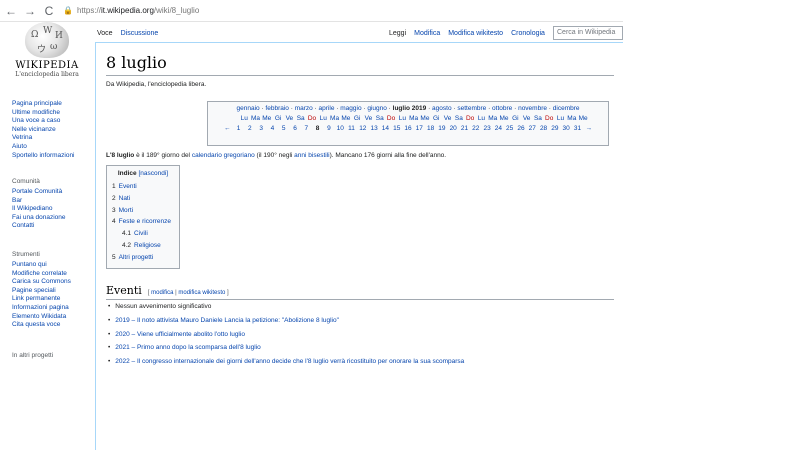 The width and height of the screenshot is (800, 450). Describe the element at coordinates (396, 128) in the screenshot. I see `calendar-day-link: 15` at that location.